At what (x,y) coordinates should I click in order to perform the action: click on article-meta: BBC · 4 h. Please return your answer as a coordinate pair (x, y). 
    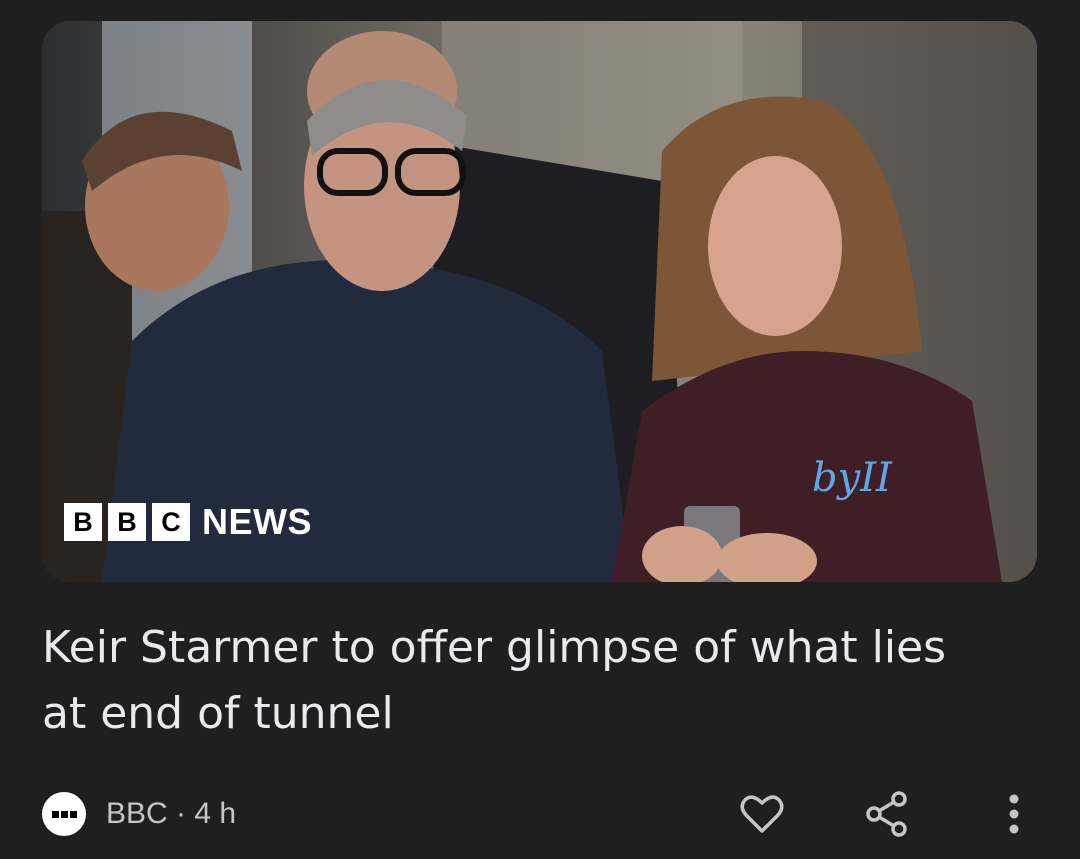
    Looking at the image, I should click on (139, 814).